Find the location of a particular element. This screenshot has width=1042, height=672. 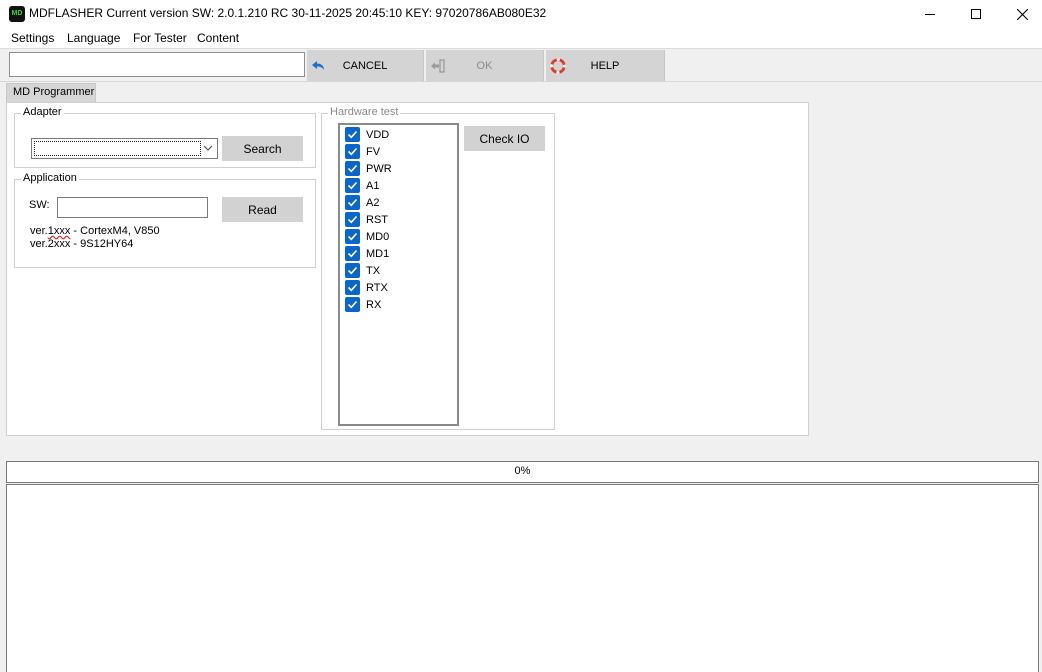

checkbox-label: RTX is located at coordinates (377, 287).